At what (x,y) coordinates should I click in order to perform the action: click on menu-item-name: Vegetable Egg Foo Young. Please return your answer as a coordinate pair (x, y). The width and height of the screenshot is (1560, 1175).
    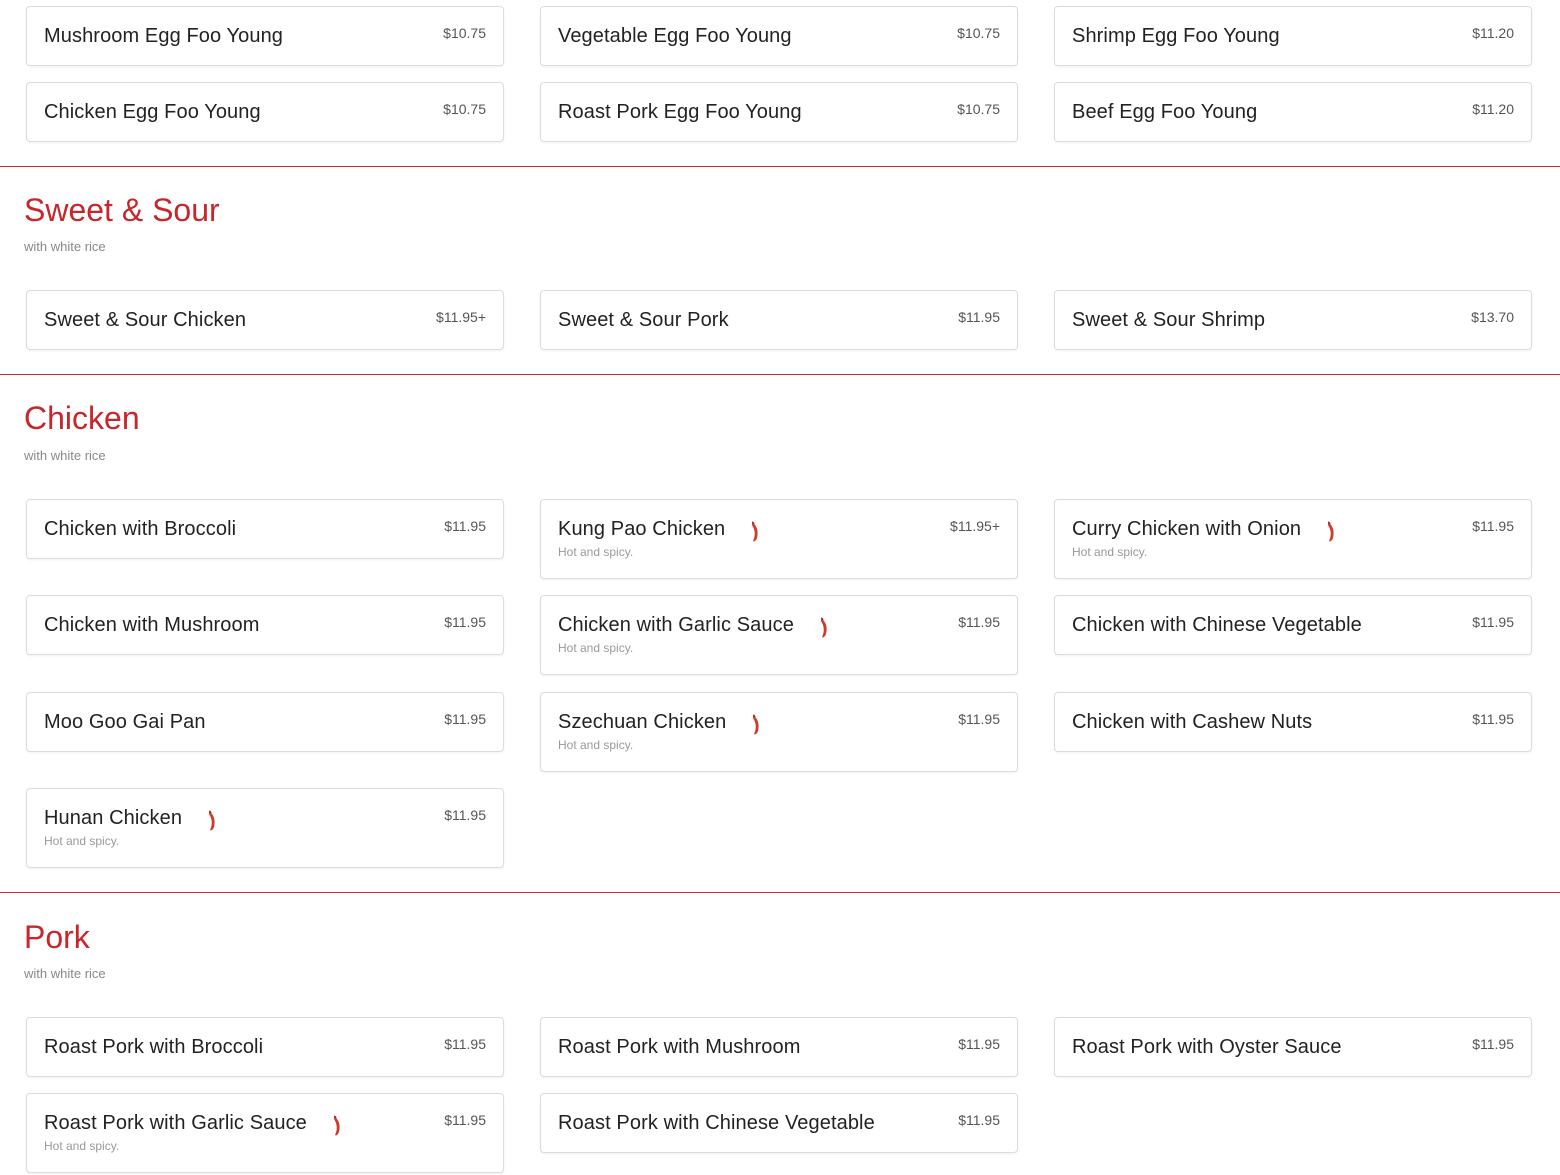
    Looking at the image, I should click on (675, 36).